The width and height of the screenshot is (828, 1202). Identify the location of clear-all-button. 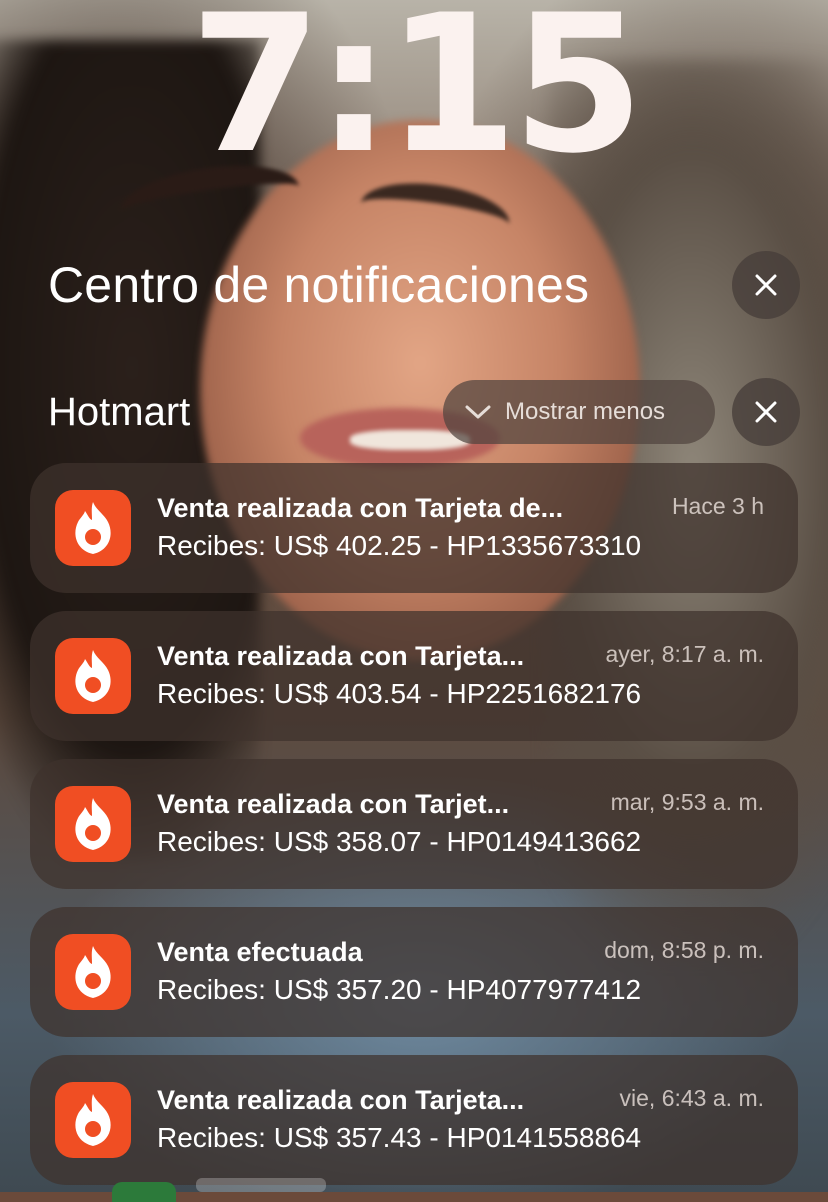
(766, 285).